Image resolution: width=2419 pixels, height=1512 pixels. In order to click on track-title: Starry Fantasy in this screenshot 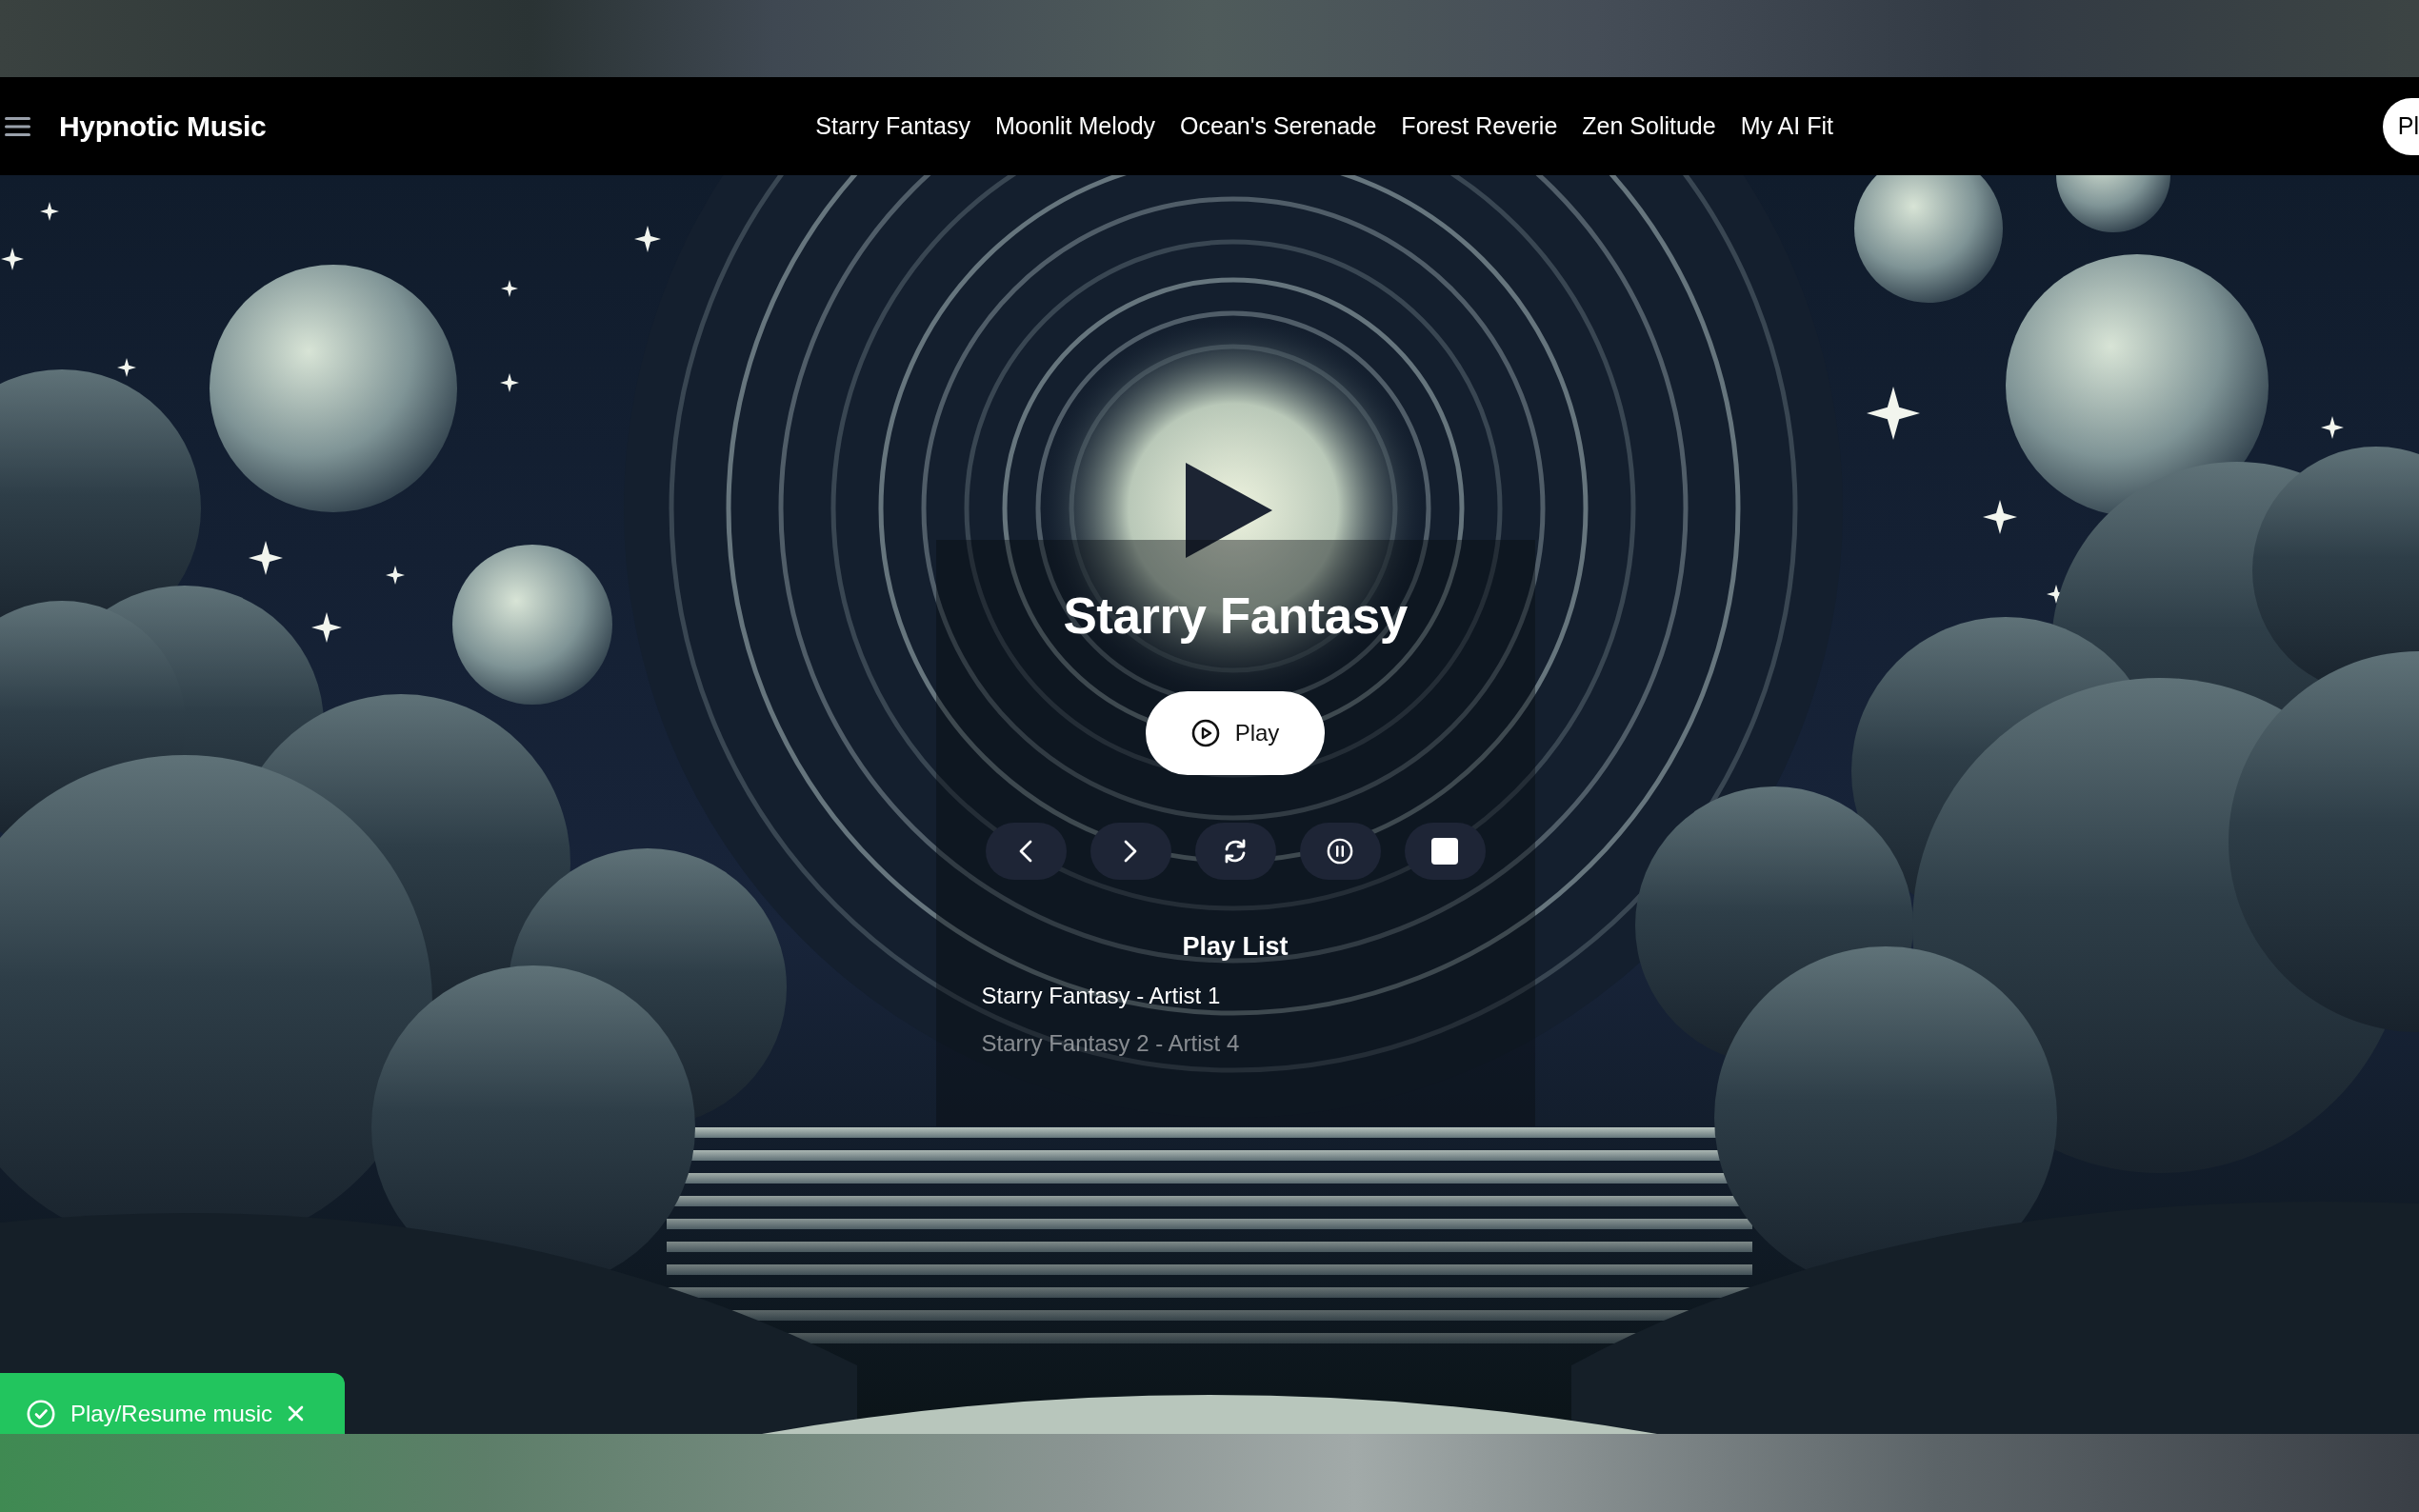, I will do `click(1235, 616)`.